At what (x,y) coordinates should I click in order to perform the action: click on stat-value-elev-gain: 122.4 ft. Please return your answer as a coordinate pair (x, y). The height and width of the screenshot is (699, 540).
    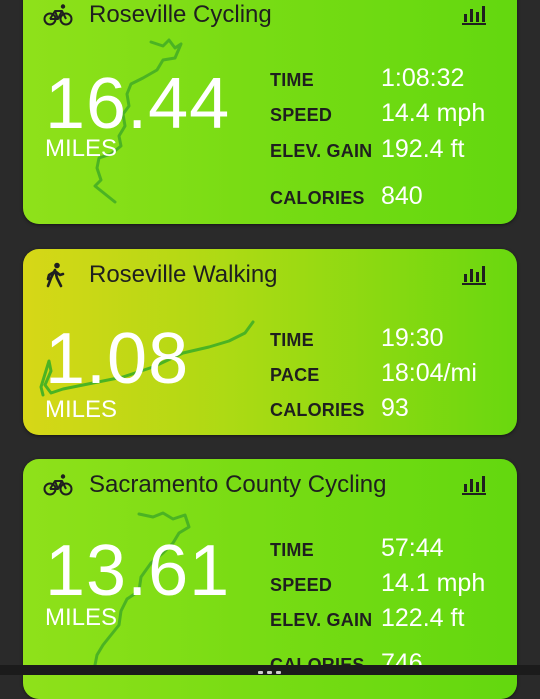
    Looking at the image, I should click on (423, 618).